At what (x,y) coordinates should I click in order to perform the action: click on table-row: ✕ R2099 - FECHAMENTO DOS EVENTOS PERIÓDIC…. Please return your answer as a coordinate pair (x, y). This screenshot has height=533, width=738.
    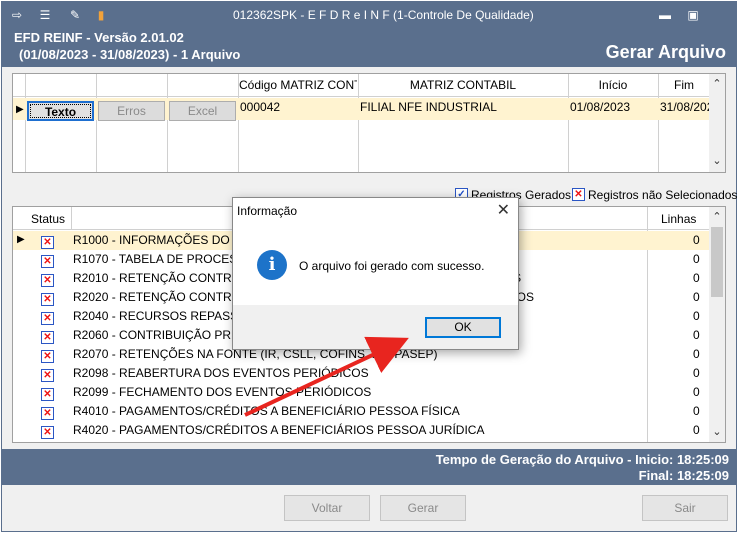
    Looking at the image, I should click on (361, 392).